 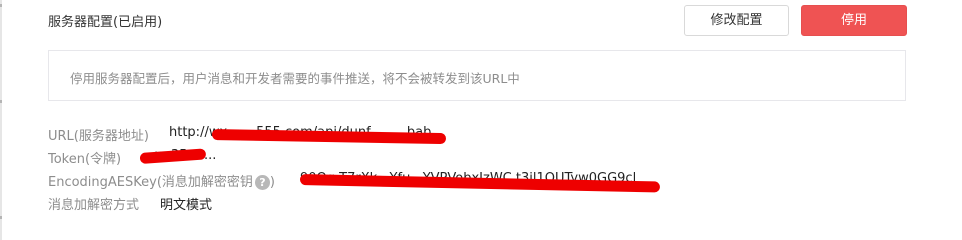 What do you see at coordinates (854, 20) in the screenshot?
I see `disable-button: 停用` at bounding box center [854, 20].